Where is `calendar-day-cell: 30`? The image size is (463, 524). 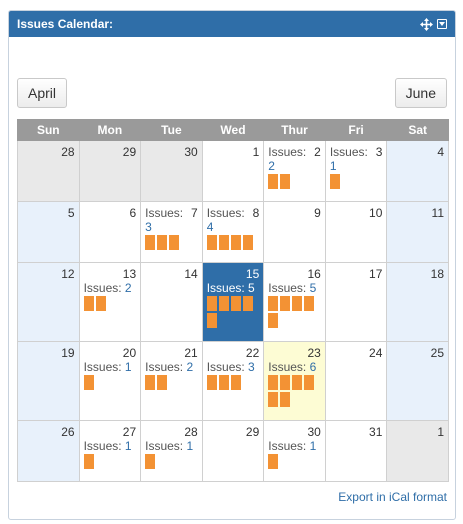 calendar-day-cell: 30 is located at coordinates (171, 171).